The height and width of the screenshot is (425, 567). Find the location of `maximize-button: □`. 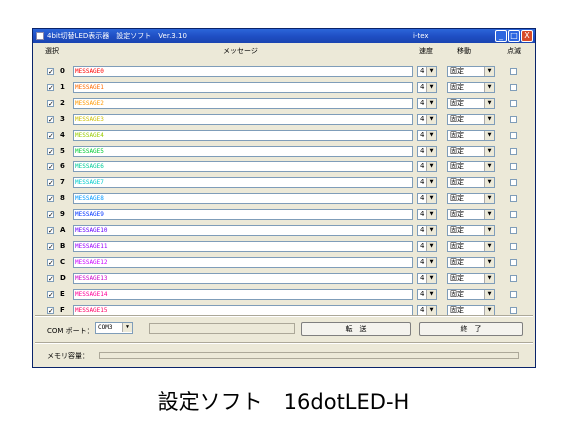

maximize-button: □ is located at coordinates (514, 36).